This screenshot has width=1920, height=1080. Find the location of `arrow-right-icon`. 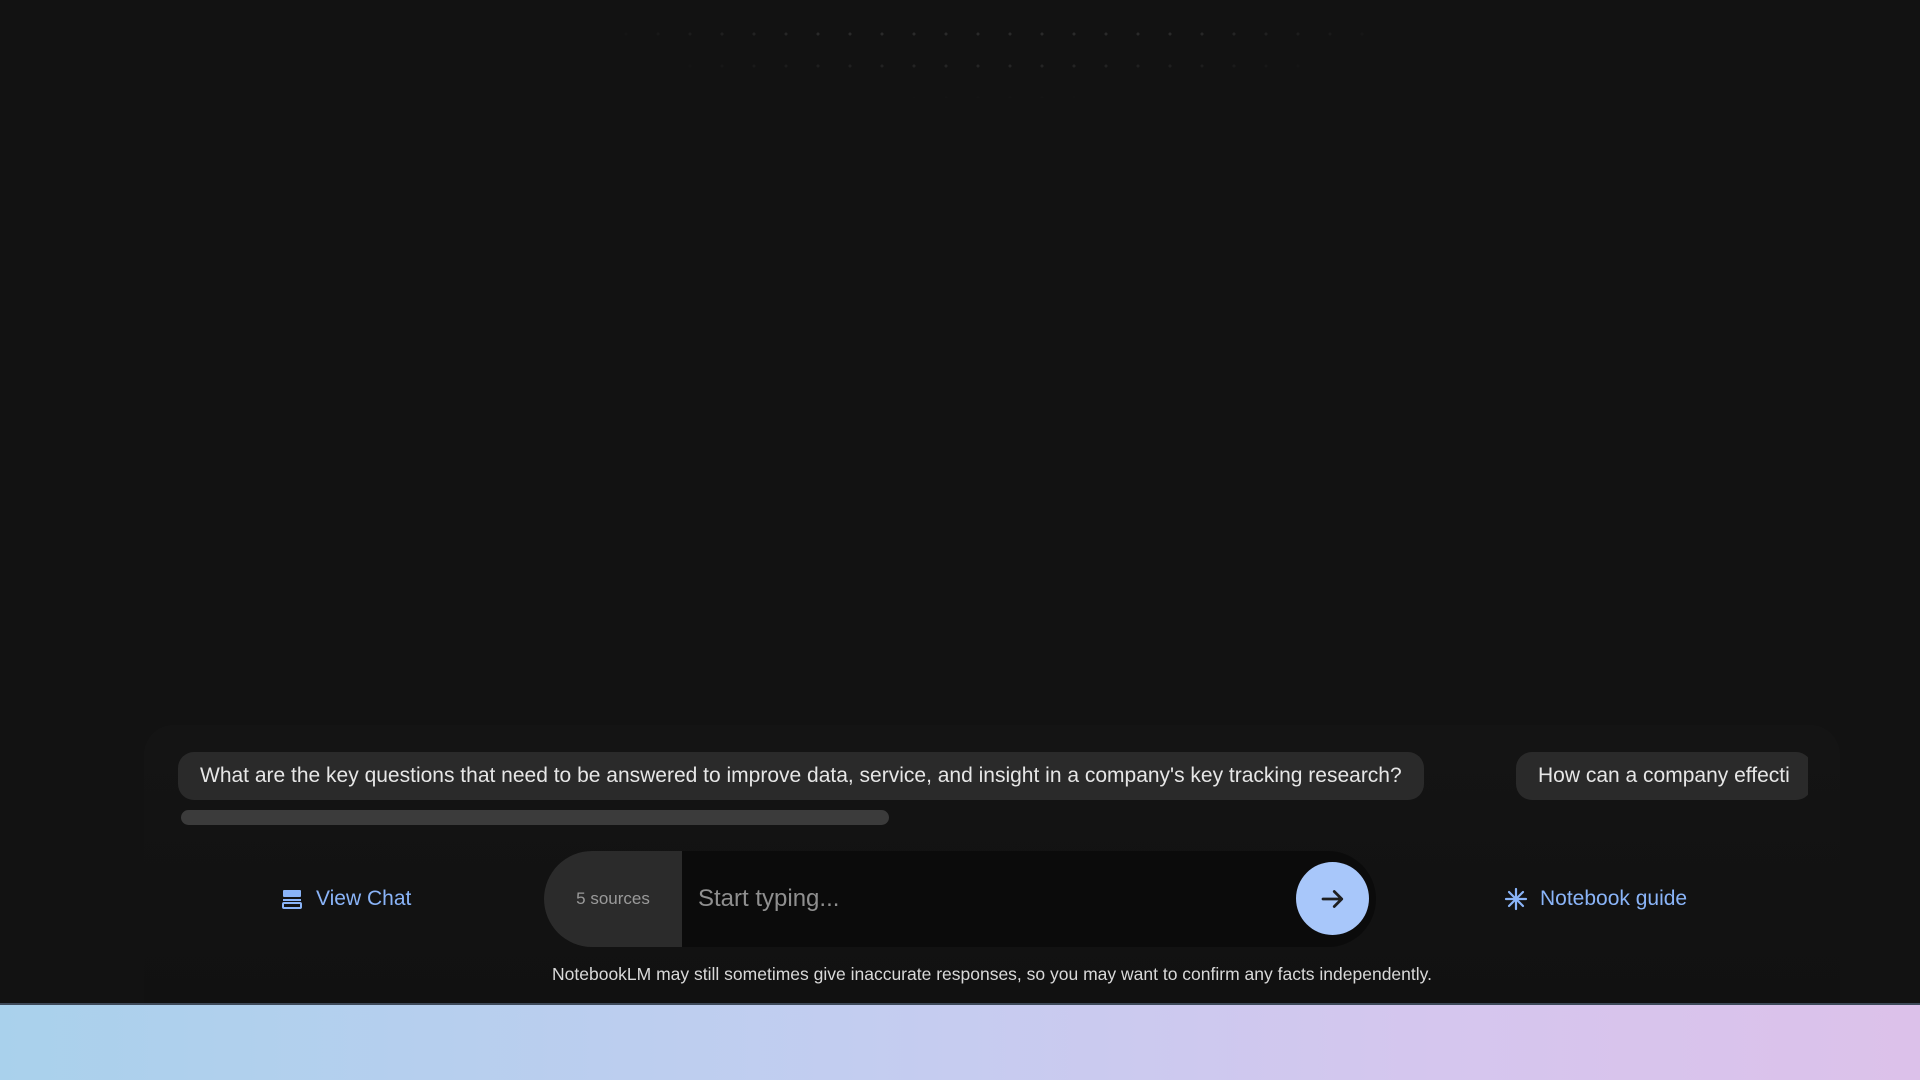

arrow-right-icon is located at coordinates (1332, 898).